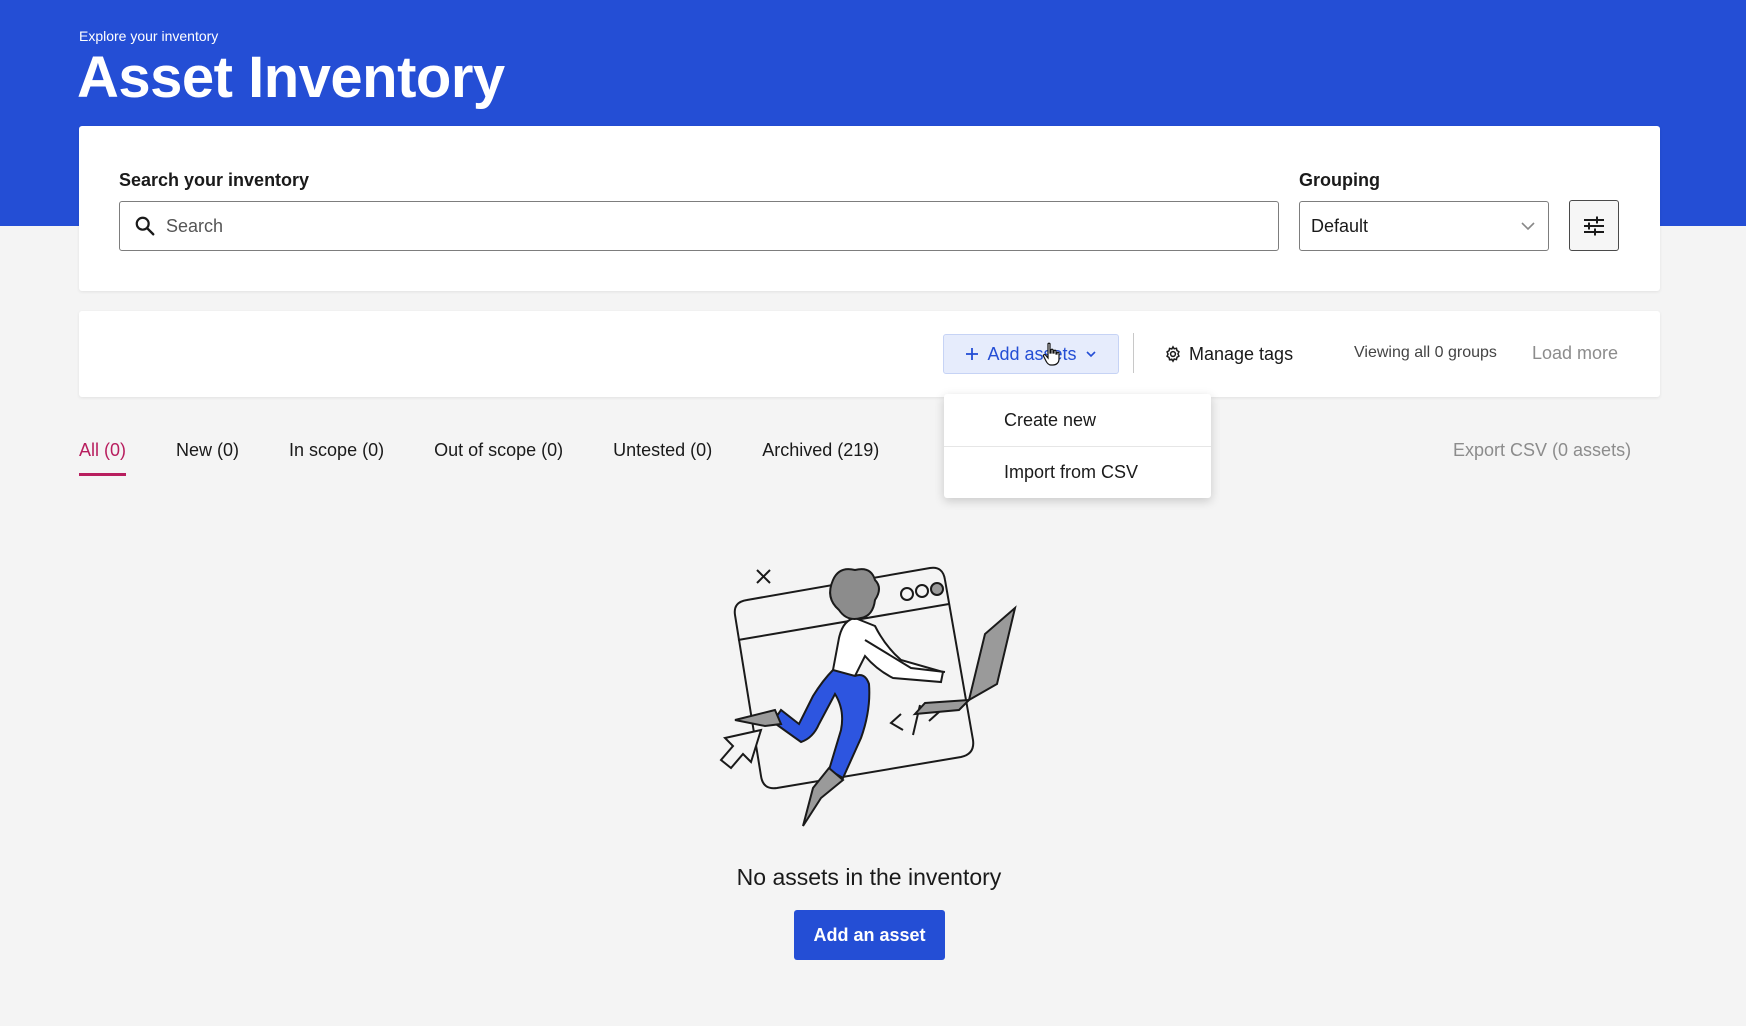 The width and height of the screenshot is (1746, 1026). What do you see at coordinates (869, 877) in the screenshot?
I see `empty-state-title: No assets in the inventory` at bounding box center [869, 877].